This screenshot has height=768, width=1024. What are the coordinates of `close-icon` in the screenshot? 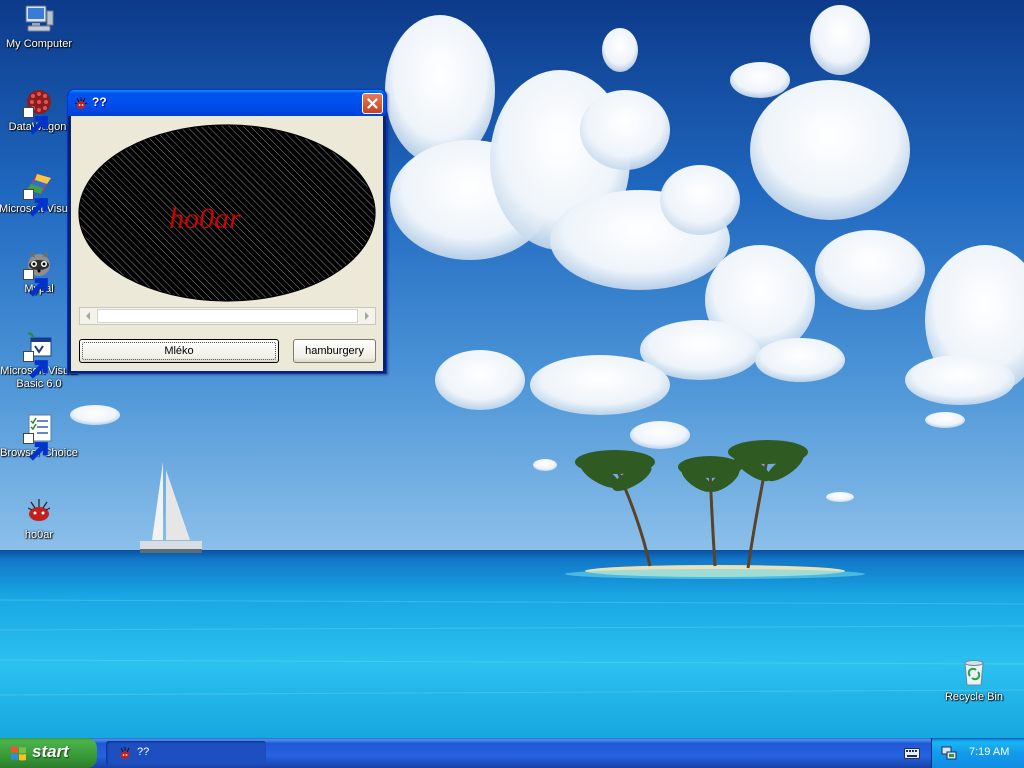 It's located at (372, 103).